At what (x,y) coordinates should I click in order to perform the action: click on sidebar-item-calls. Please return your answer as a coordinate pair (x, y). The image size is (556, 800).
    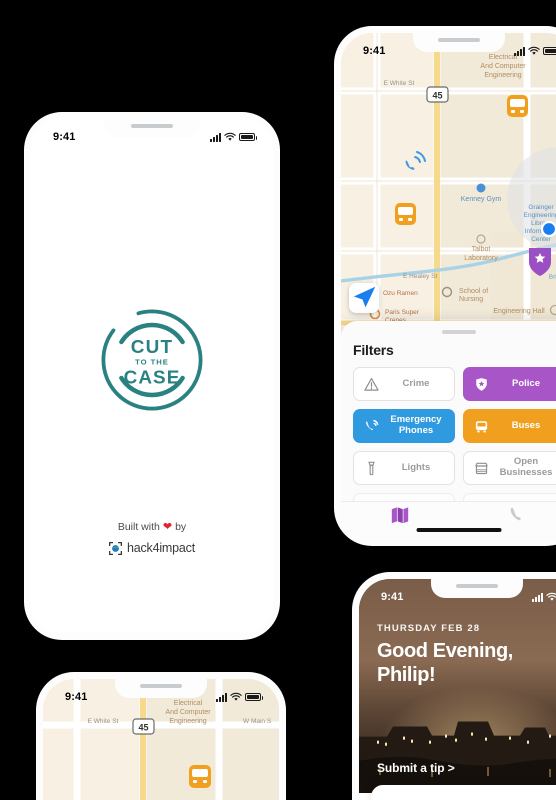
    Looking at the image, I should click on (518, 517).